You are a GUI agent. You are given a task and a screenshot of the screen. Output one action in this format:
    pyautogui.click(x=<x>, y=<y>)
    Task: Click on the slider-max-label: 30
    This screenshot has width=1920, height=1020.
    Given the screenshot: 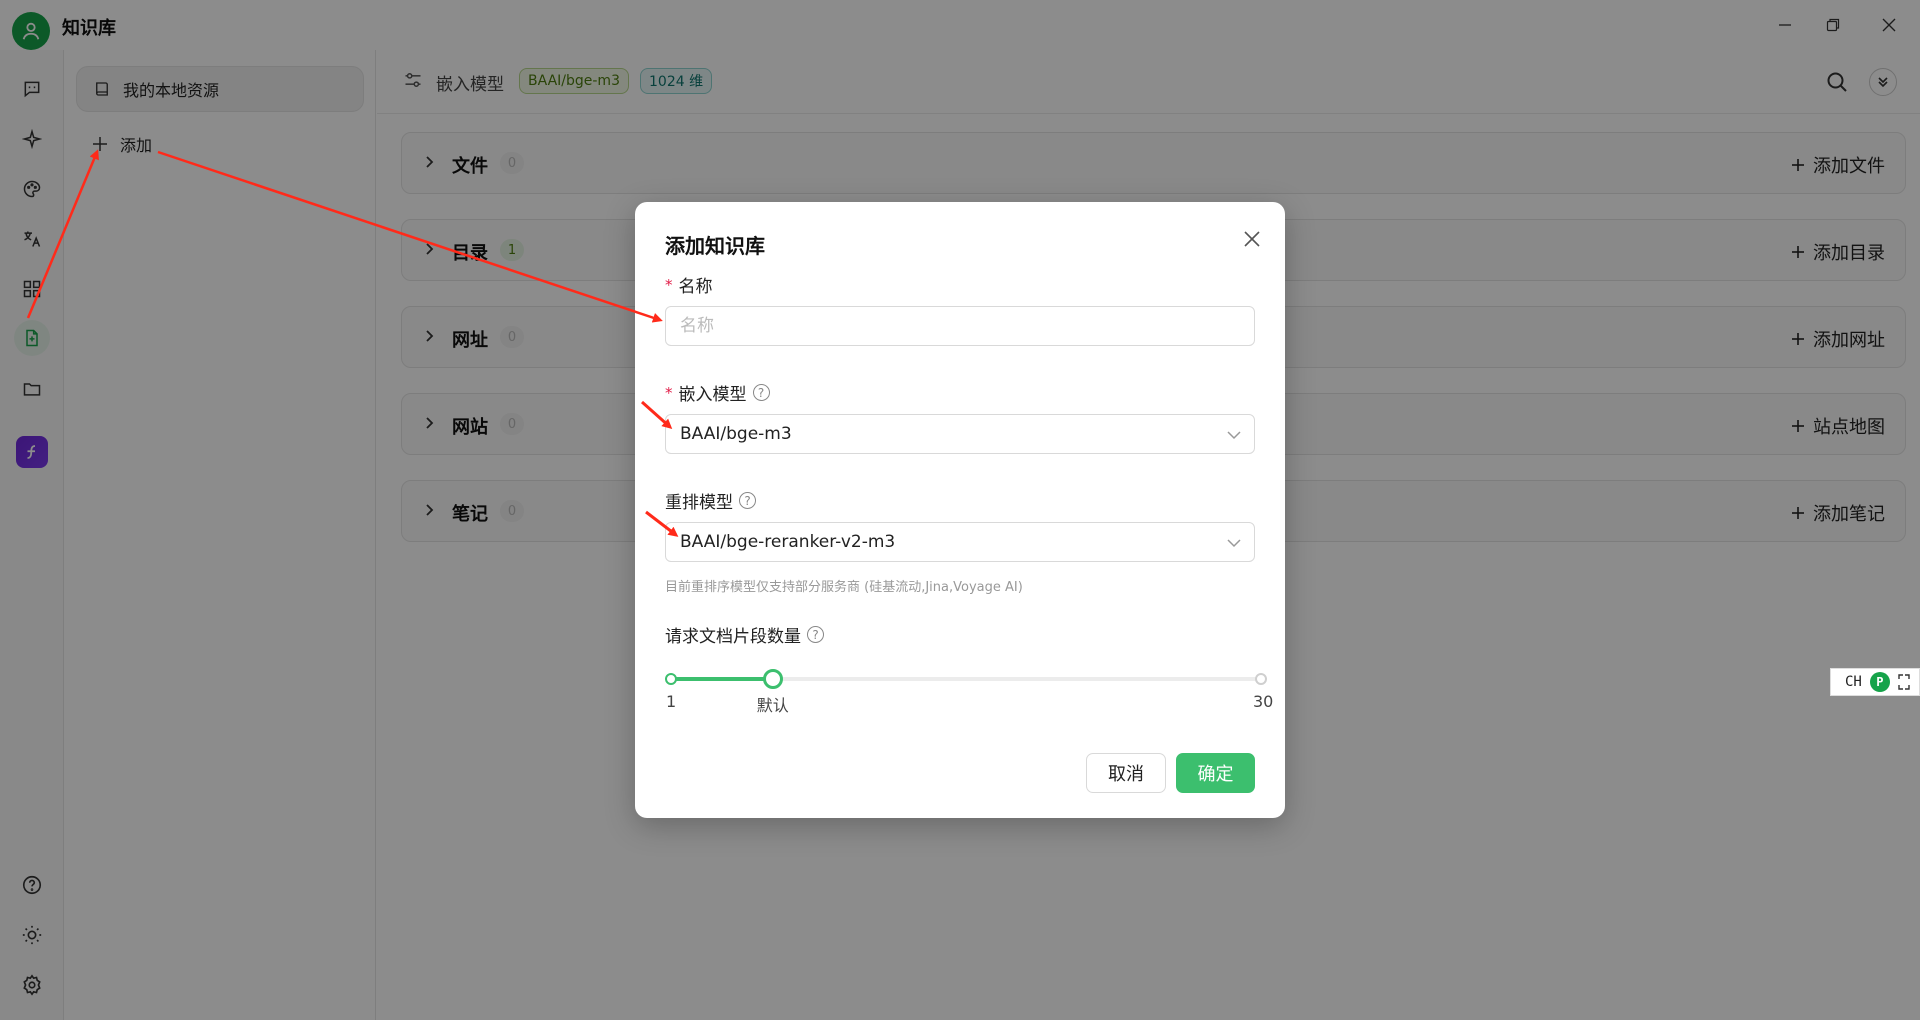 What is the action you would take?
    pyautogui.click(x=1263, y=701)
    